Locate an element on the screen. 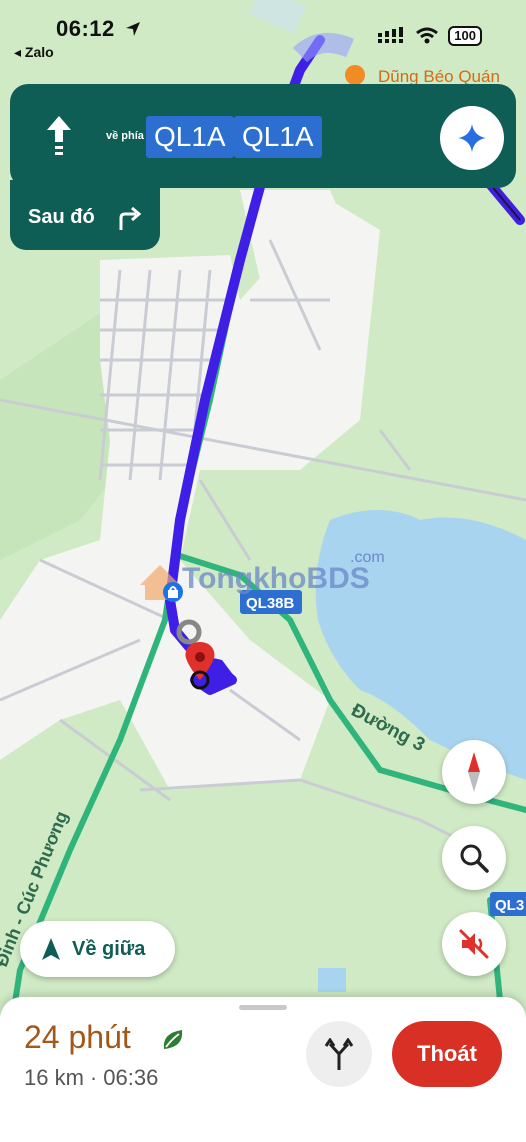 The image size is (526, 1142). sheet-handle is located at coordinates (263, 1007).